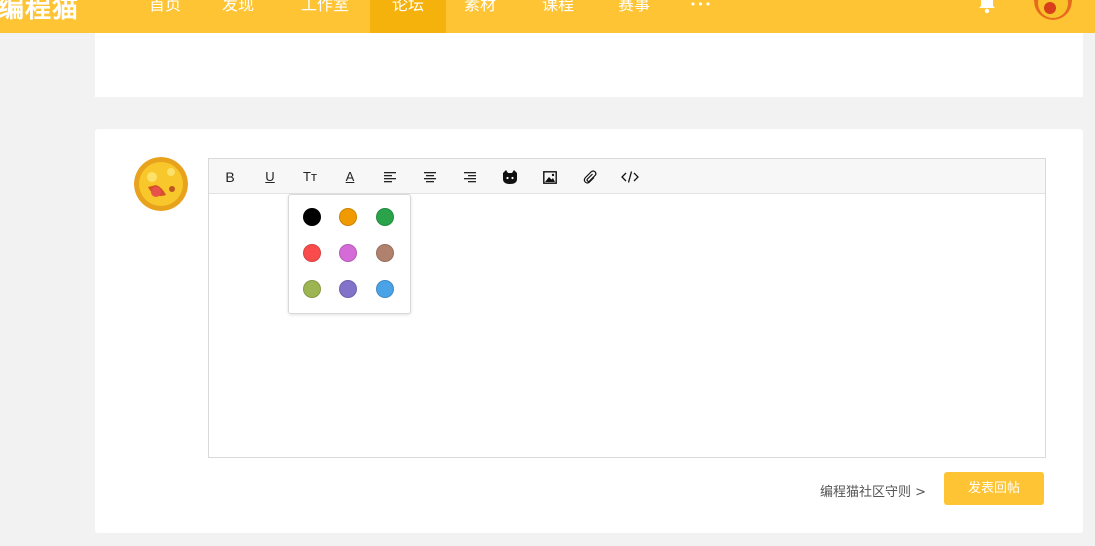  What do you see at coordinates (165, 16) in the screenshot?
I see `nav-item-home: 首页` at bounding box center [165, 16].